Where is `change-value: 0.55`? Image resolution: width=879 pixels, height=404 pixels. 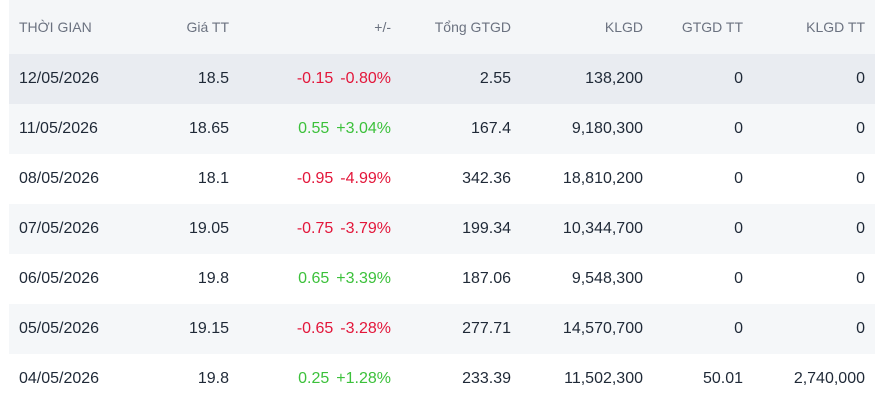 change-value: 0.55 is located at coordinates (314, 128).